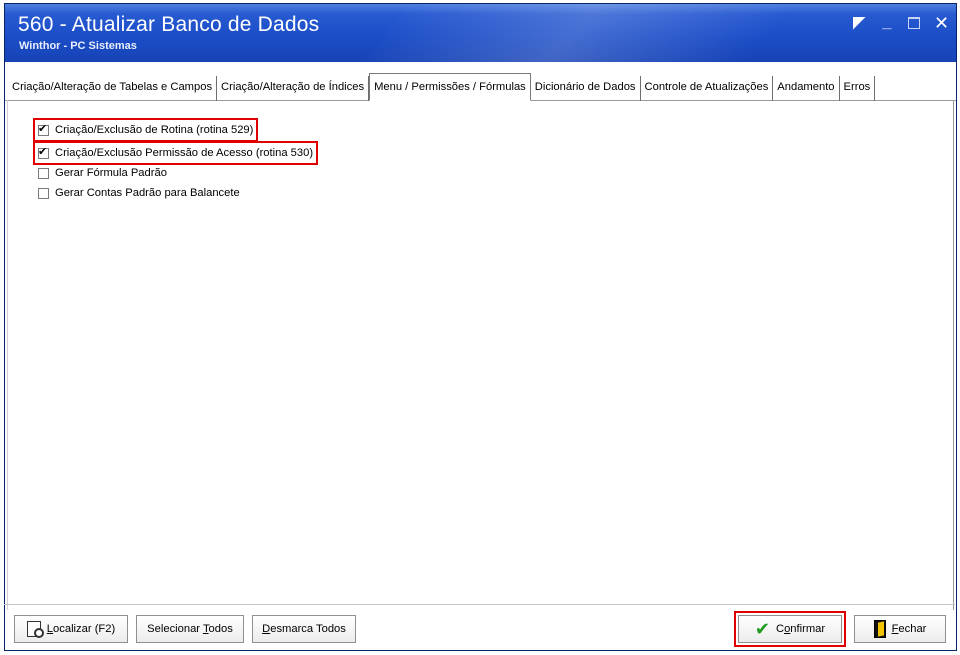 The image size is (960, 655). I want to click on label-part: ocalizar (F2), so click(84, 629).